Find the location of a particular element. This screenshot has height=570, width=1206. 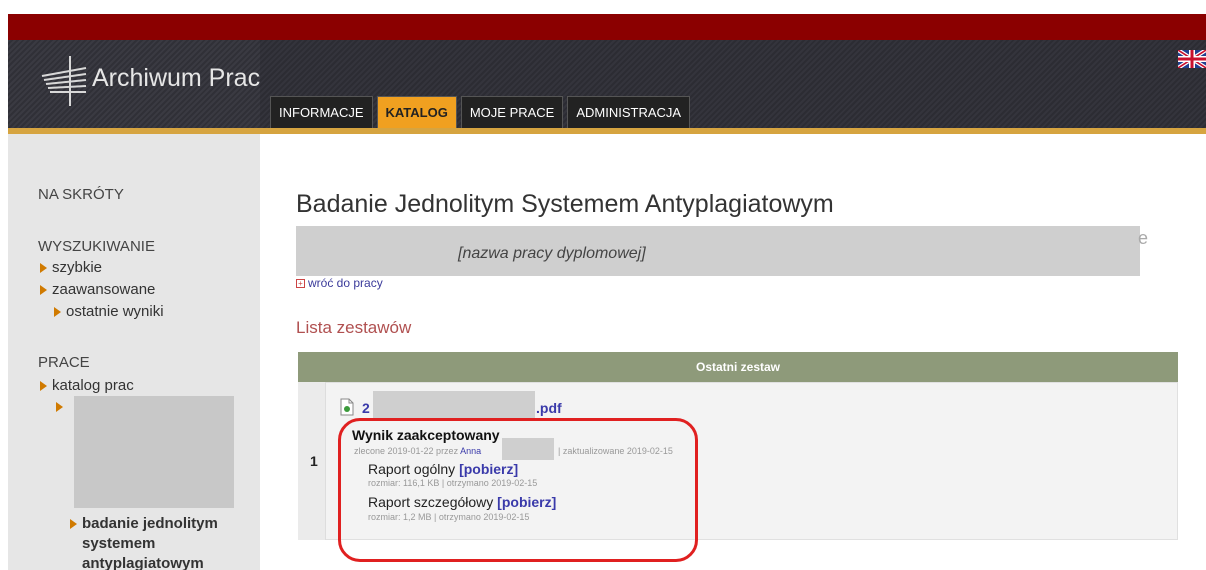

section-title-sets: Lista zestawów is located at coordinates (354, 327).